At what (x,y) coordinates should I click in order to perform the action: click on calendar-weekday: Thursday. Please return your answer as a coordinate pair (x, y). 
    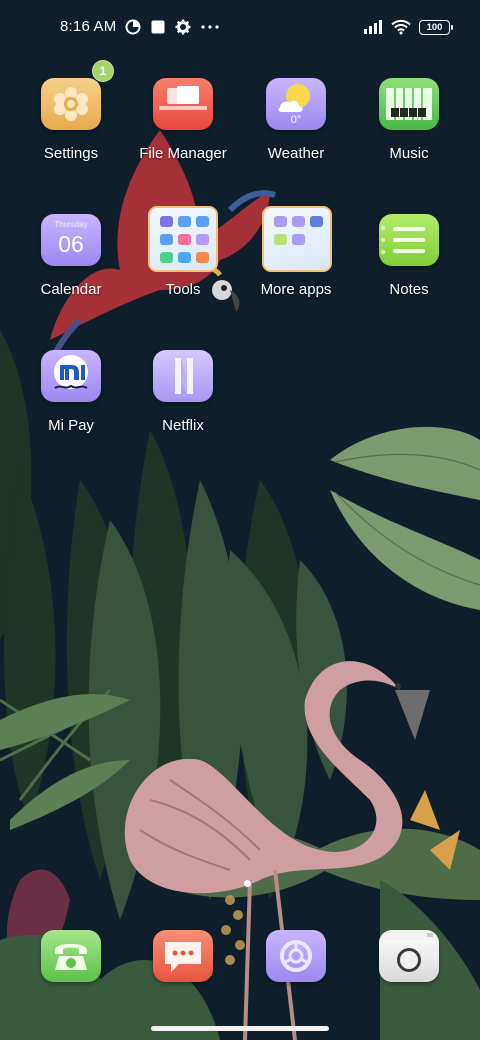
    Looking at the image, I should click on (71, 224).